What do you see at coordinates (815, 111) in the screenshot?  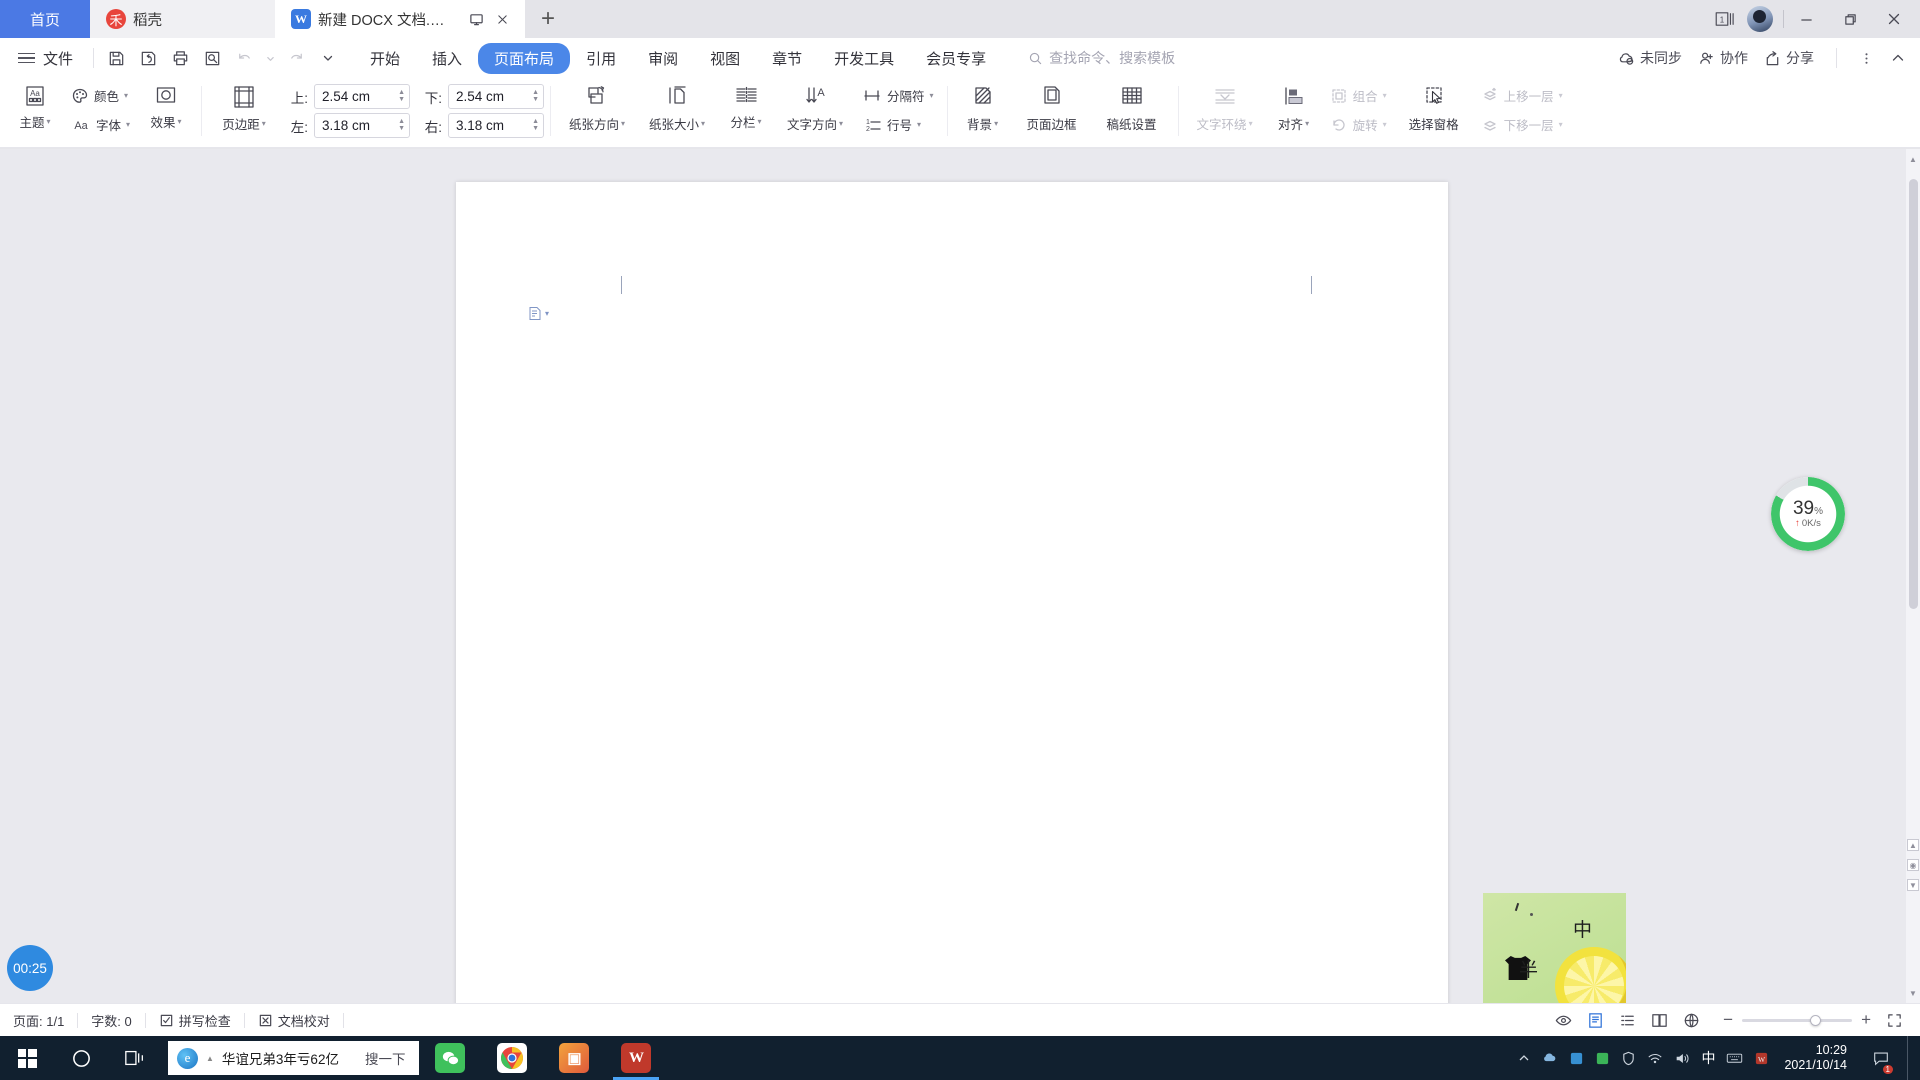 I see `text-direction-button: A 文字方向 ▾` at bounding box center [815, 111].